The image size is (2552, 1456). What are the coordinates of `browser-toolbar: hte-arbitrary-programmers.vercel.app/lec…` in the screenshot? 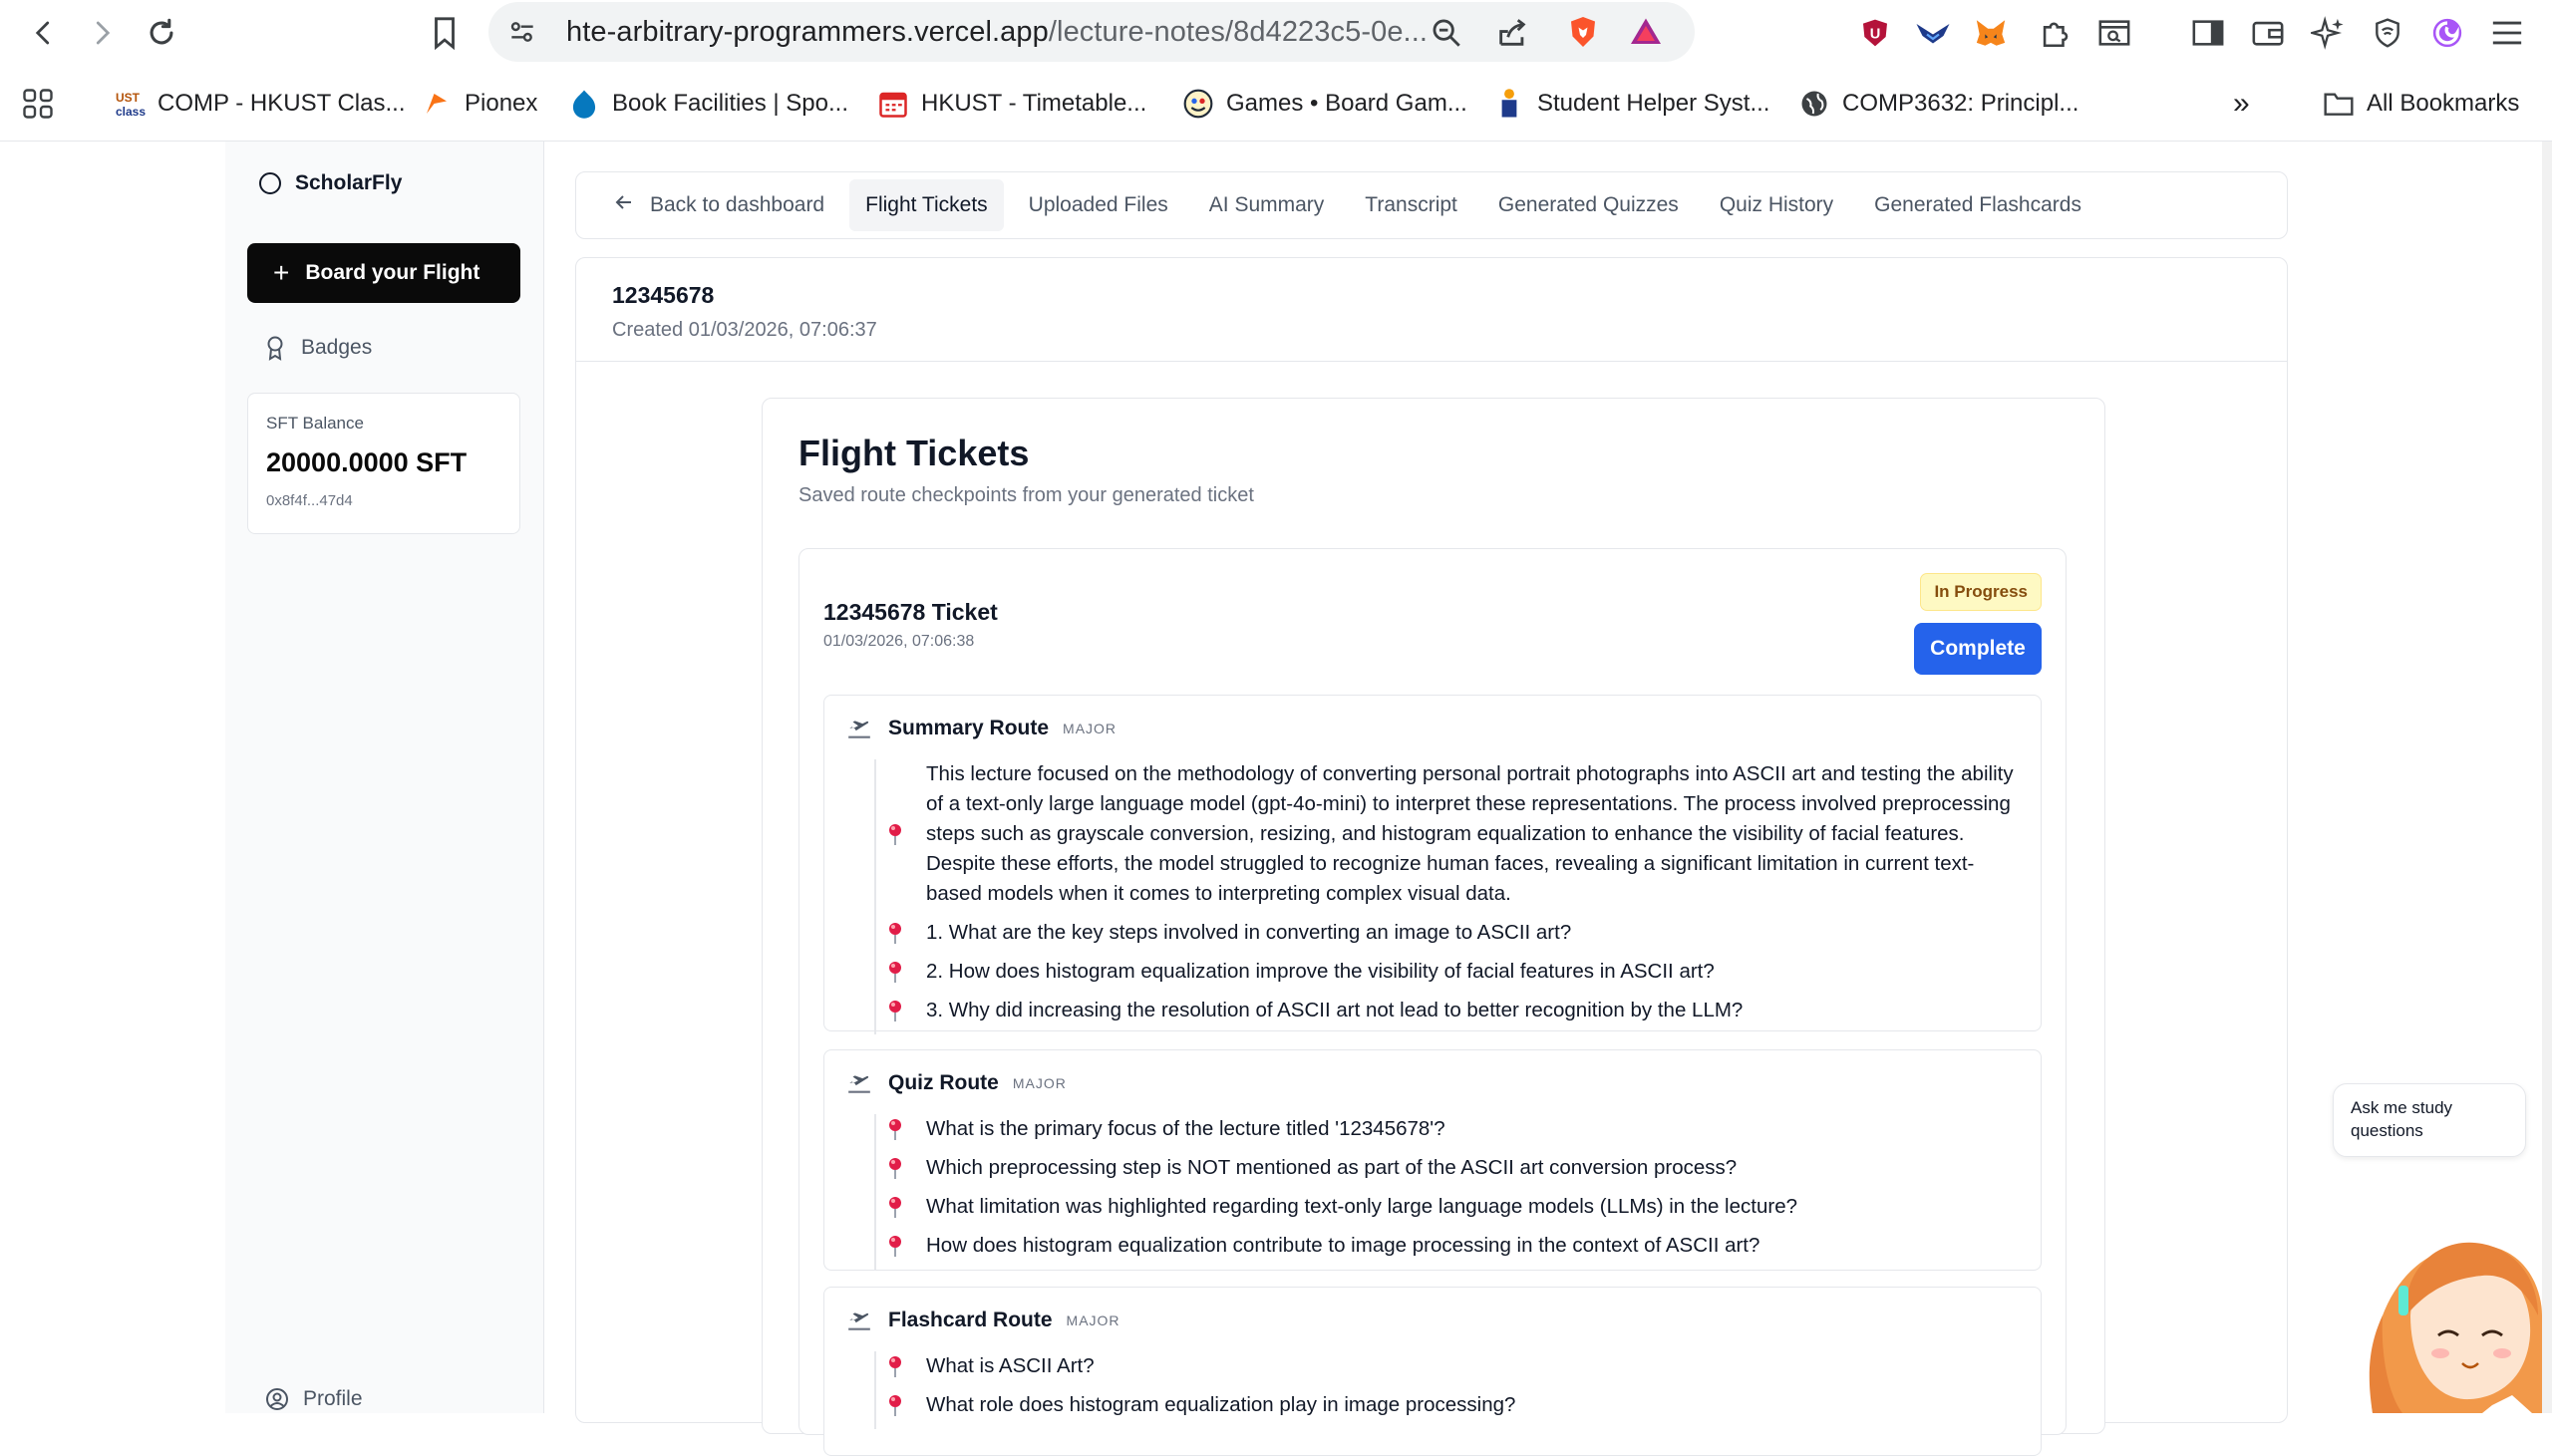 It's located at (1276, 33).